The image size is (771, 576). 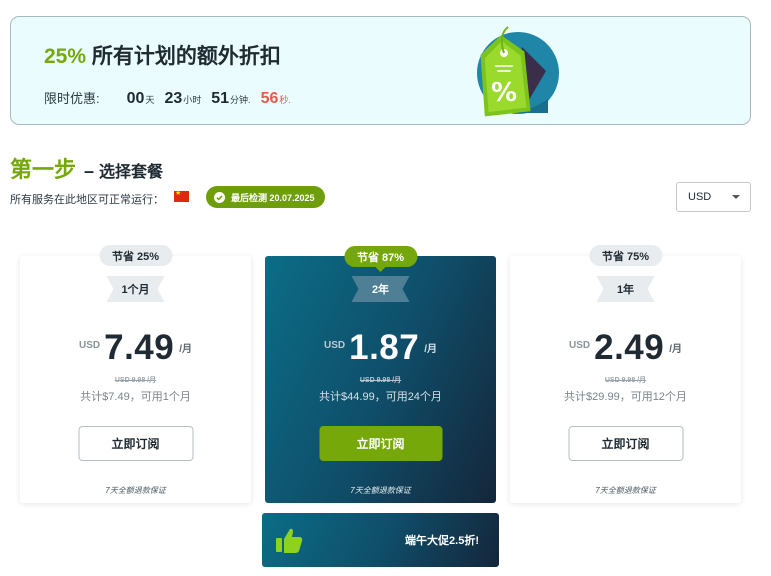 What do you see at coordinates (131, 172) in the screenshot?
I see `step-title: 选择套餐` at bounding box center [131, 172].